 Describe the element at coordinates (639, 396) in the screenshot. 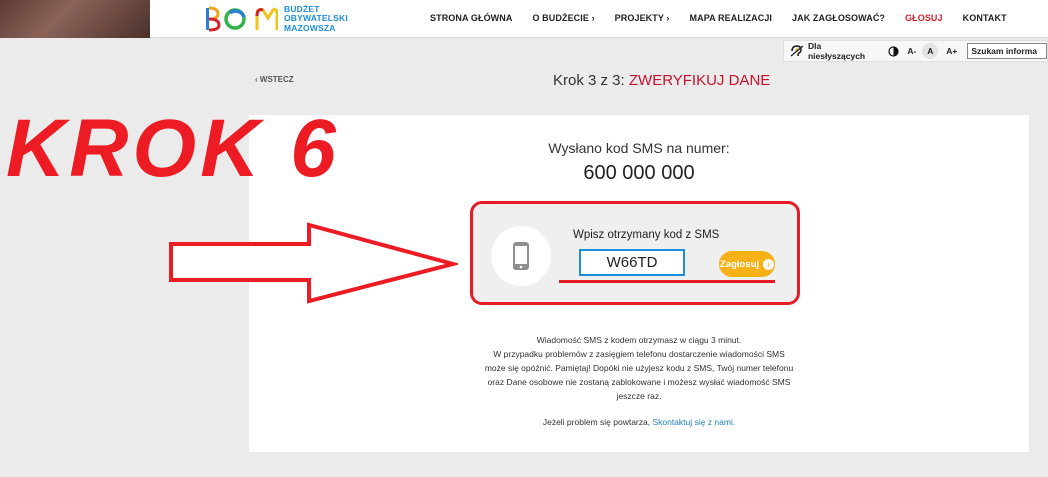

I see `info-line: jeszcze raz.` at that location.